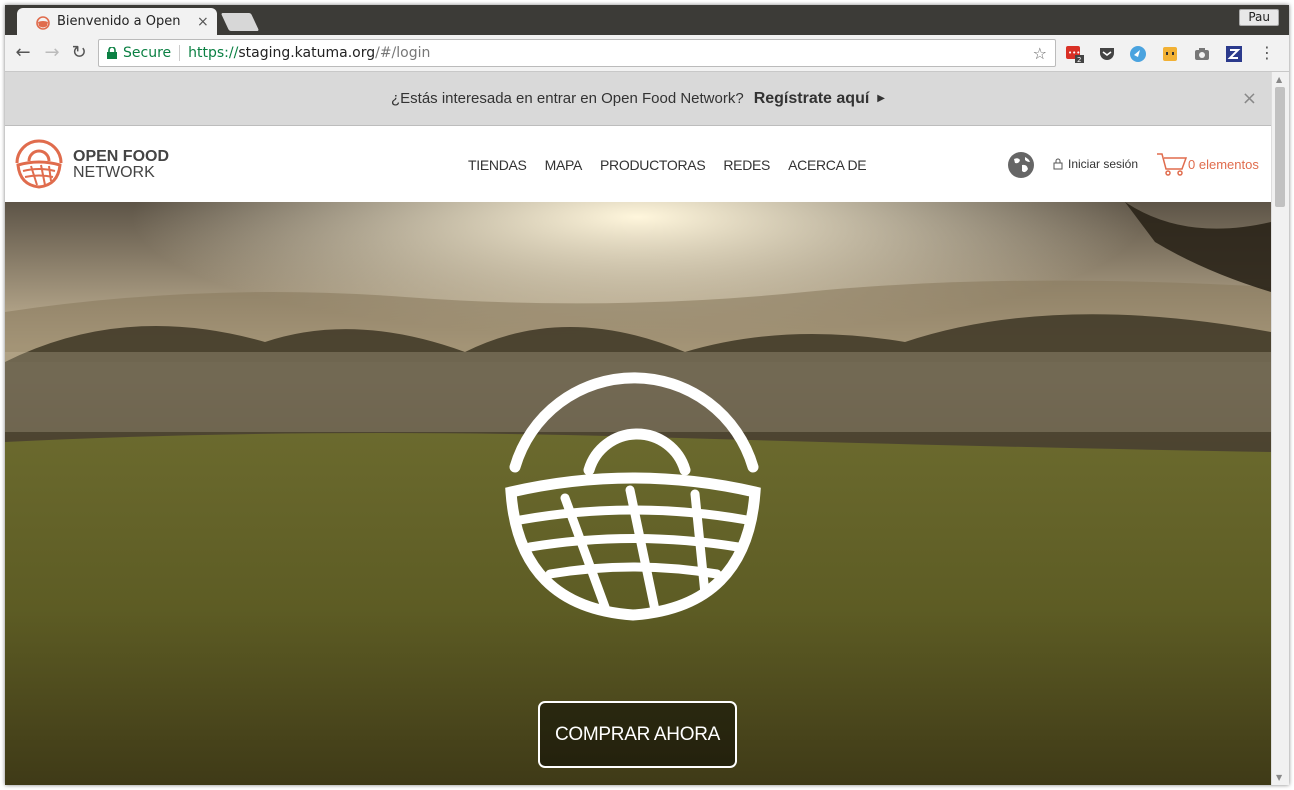 This screenshot has width=1294, height=790. What do you see at coordinates (121, 156) in the screenshot?
I see `logo-line-1: OPEN FOOD` at bounding box center [121, 156].